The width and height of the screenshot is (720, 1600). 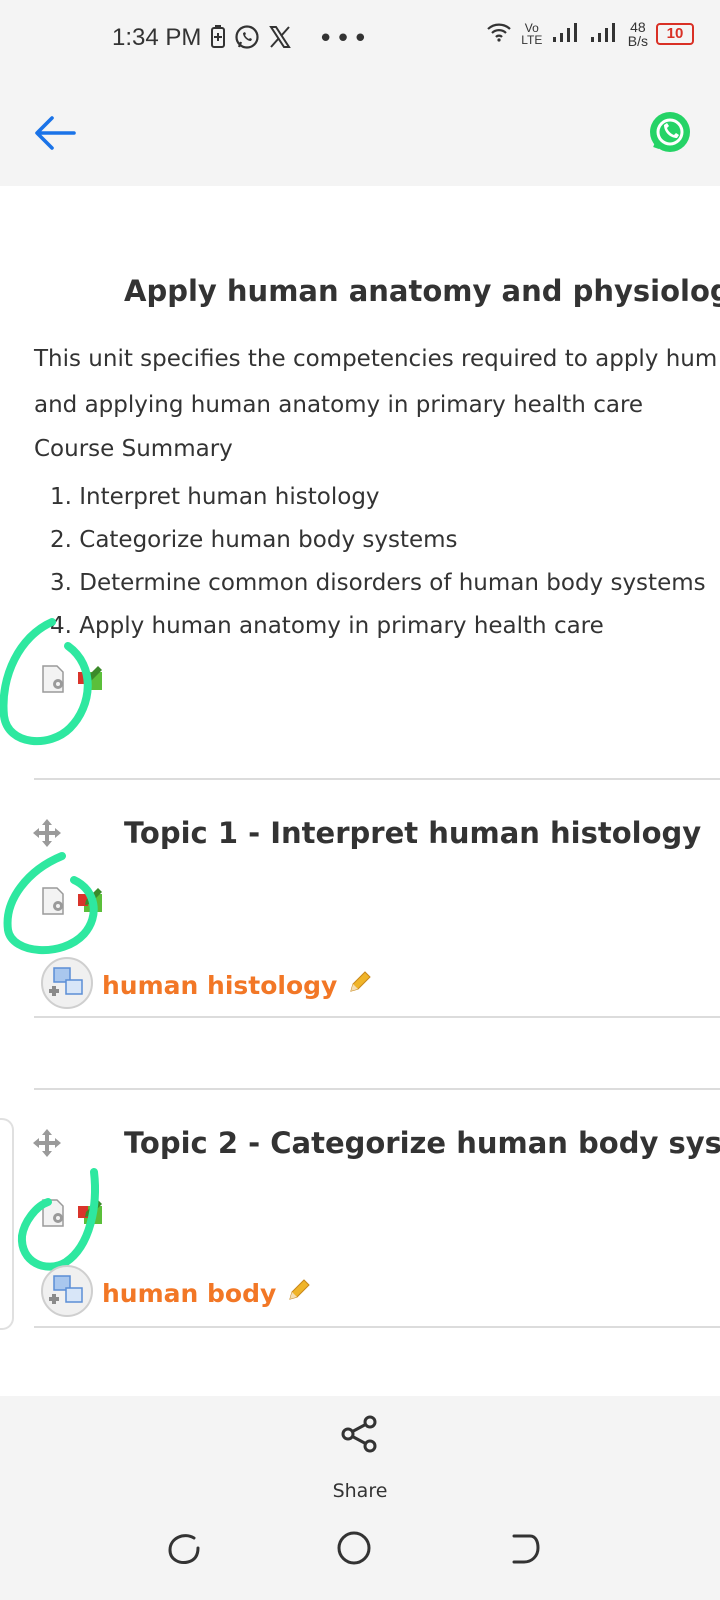 I want to click on summary-item: 1. Interpret human histology, so click(x=215, y=497).